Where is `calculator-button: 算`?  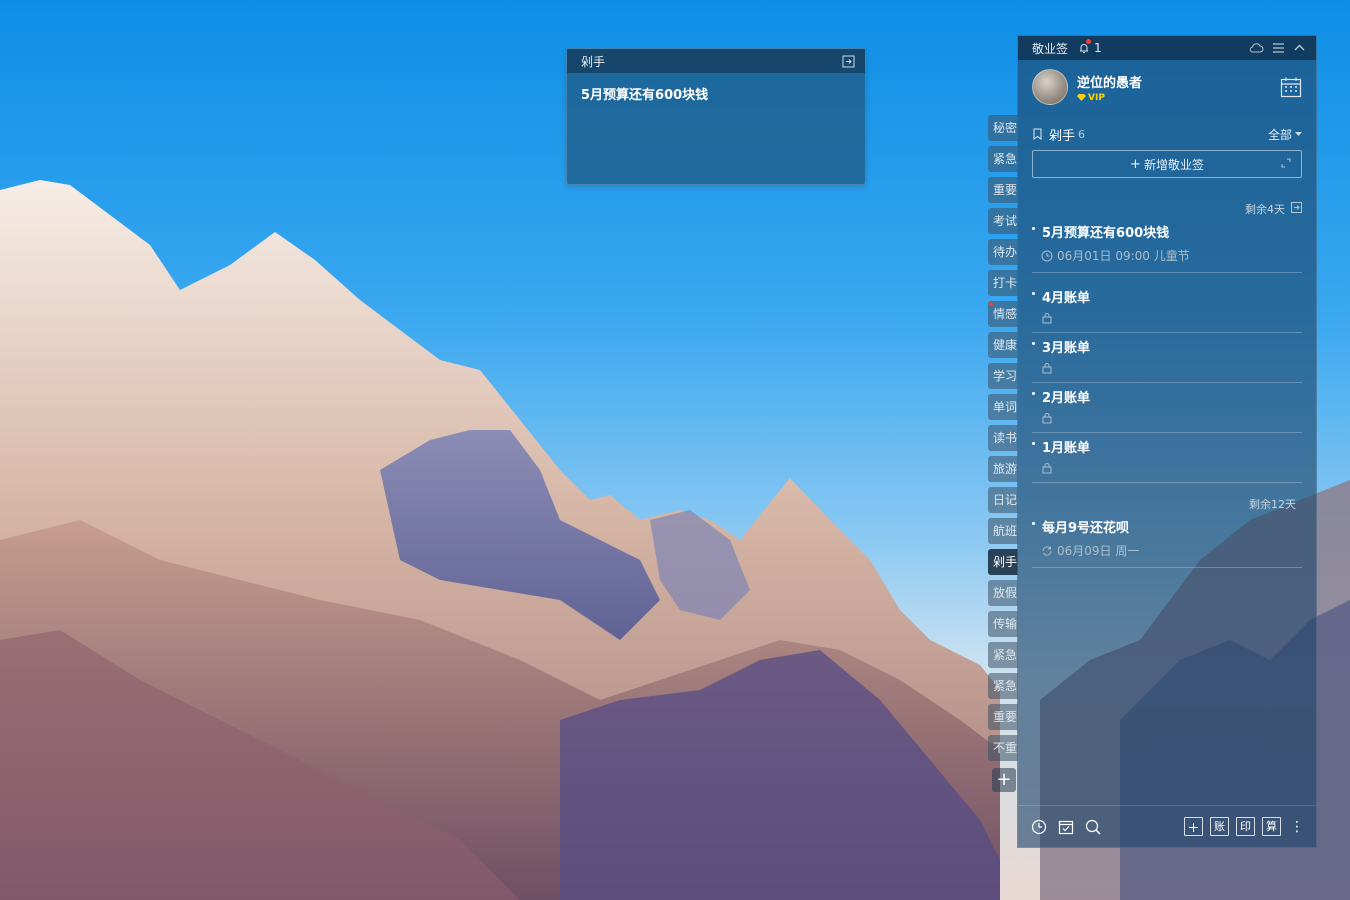
calculator-button: 算 is located at coordinates (1271, 826).